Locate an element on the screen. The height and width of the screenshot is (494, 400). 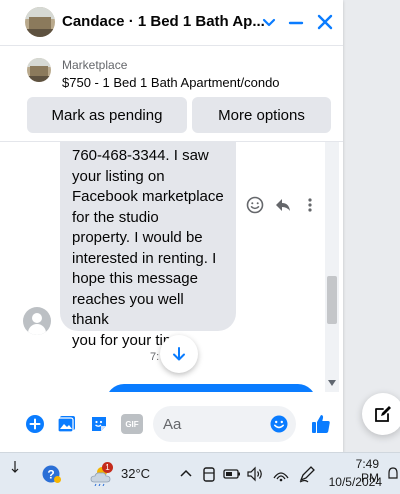
listing-thumbnail is located at coordinates (39, 70).